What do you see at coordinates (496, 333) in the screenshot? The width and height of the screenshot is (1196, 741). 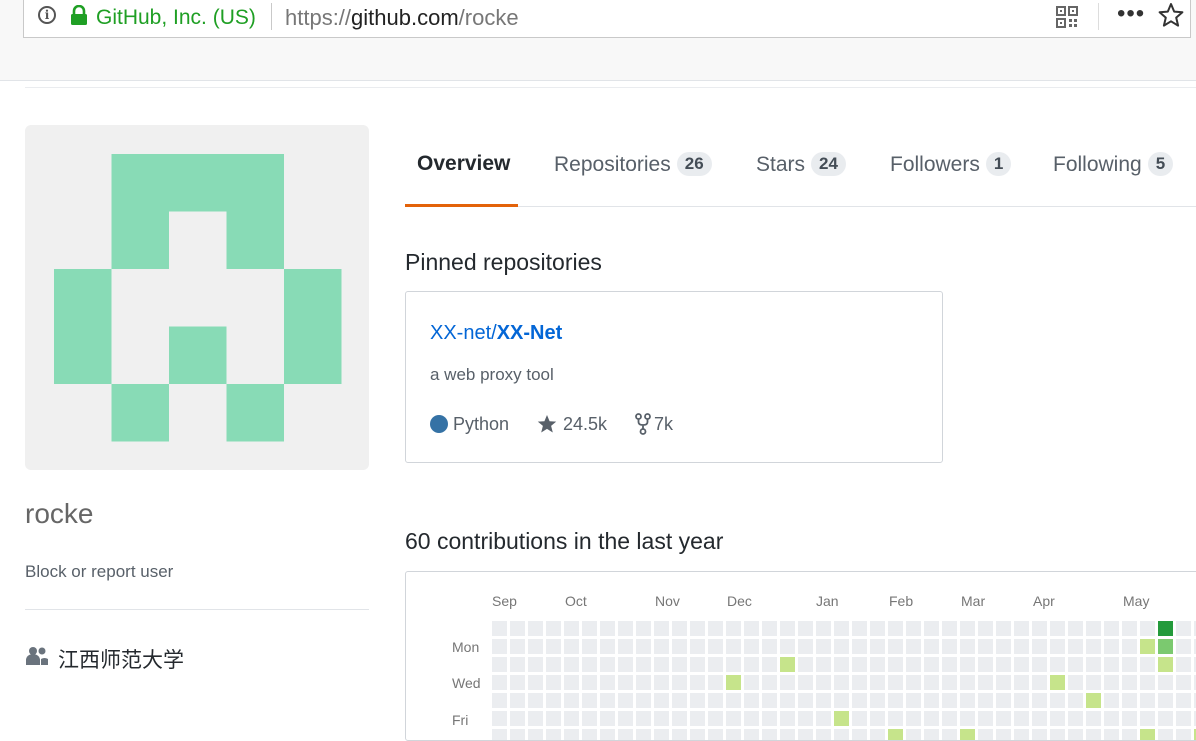 I see `repo-link: XX-net/XX-Net` at bounding box center [496, 333].